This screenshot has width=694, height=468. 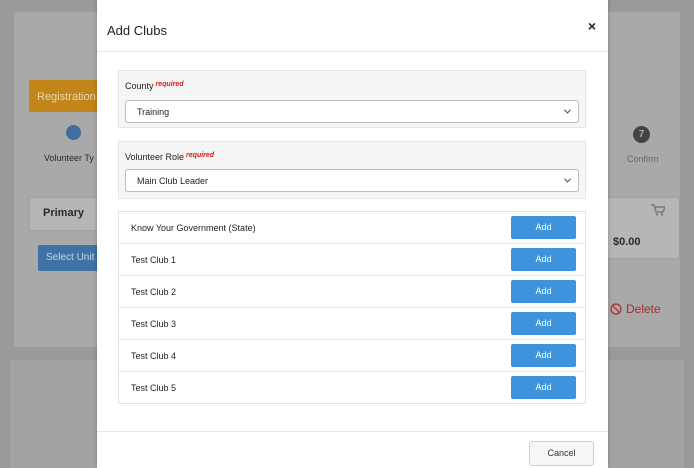 I want to click on club-name: Test Club 2, so click(x=154, y=292).